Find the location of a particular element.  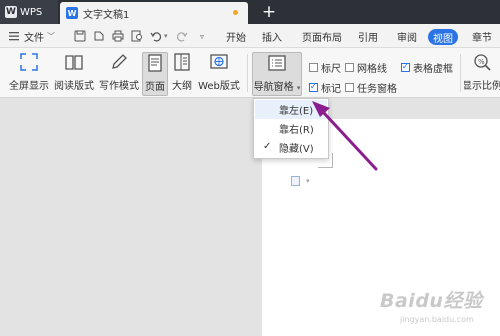

undo-dropdown-icon: ▾ is located at coordinates (166, 36).